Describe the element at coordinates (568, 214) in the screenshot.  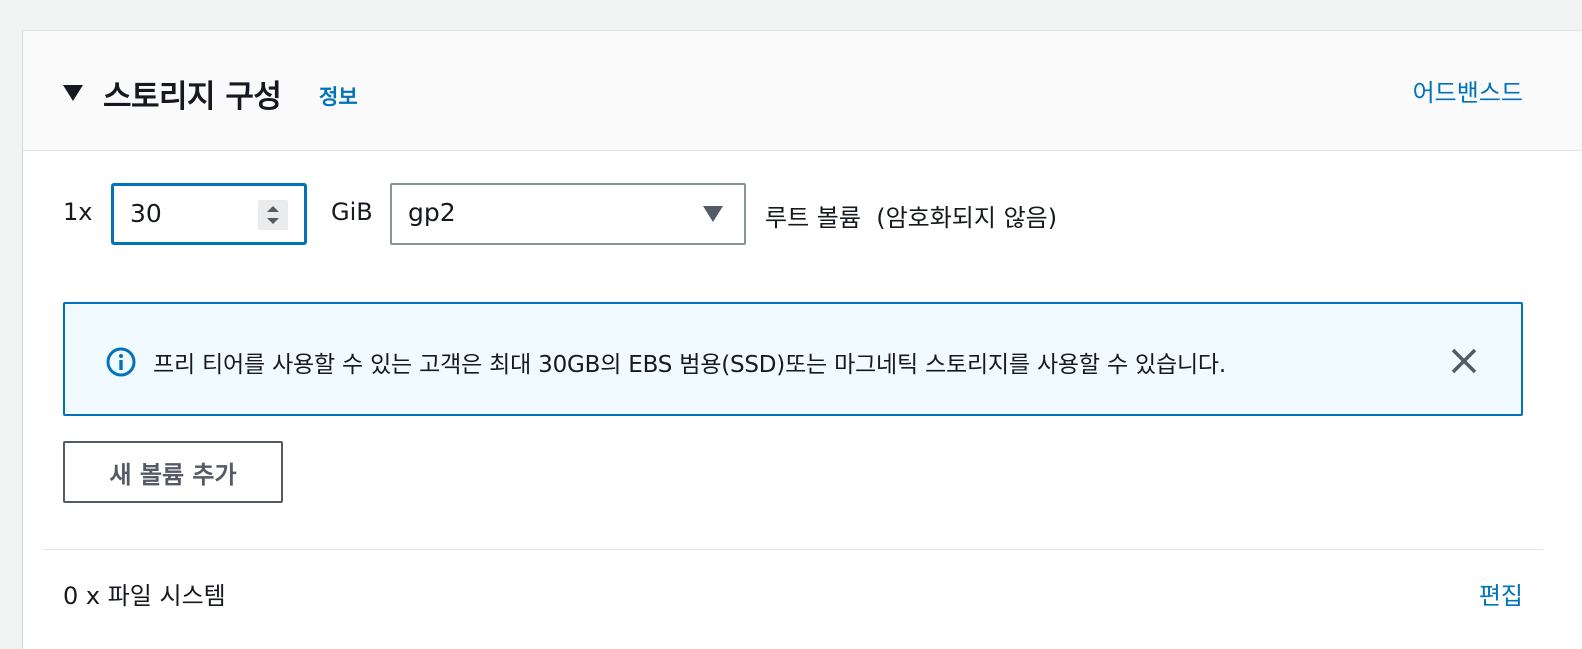
I see `volume-type-select: gp2` at that location.